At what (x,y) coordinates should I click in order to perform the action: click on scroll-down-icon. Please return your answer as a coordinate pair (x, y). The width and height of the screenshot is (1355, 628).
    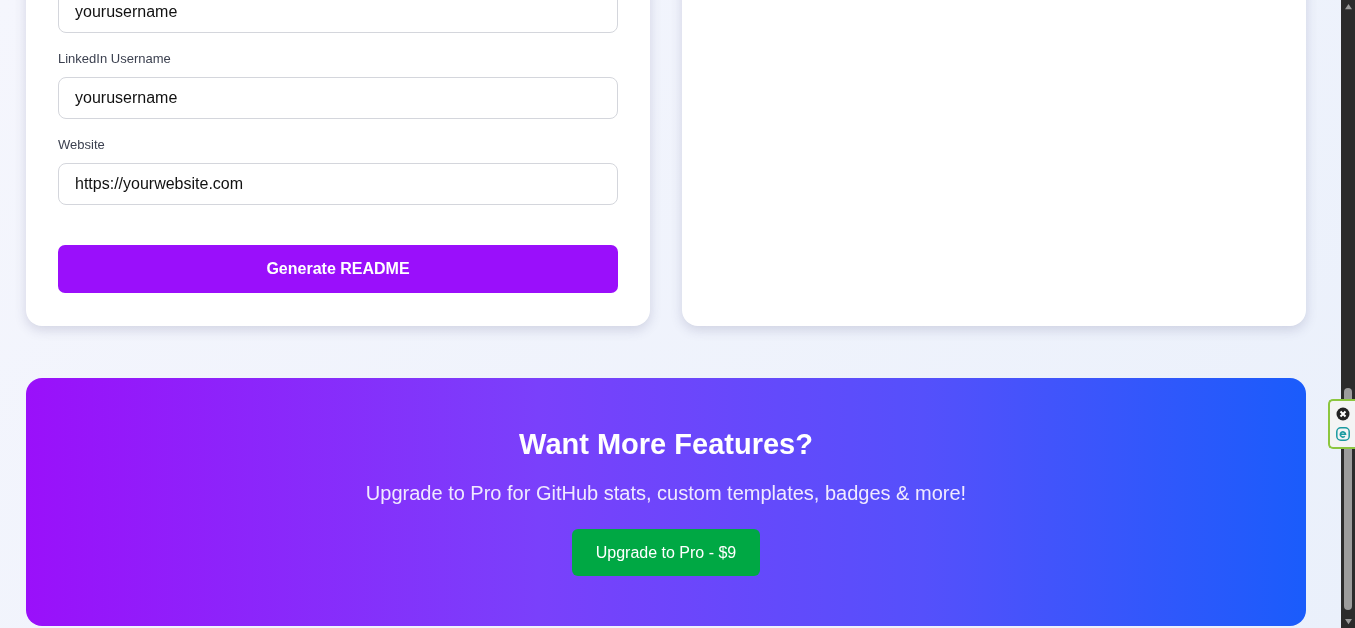
    Looking at the image, I should click on (1348, 621).